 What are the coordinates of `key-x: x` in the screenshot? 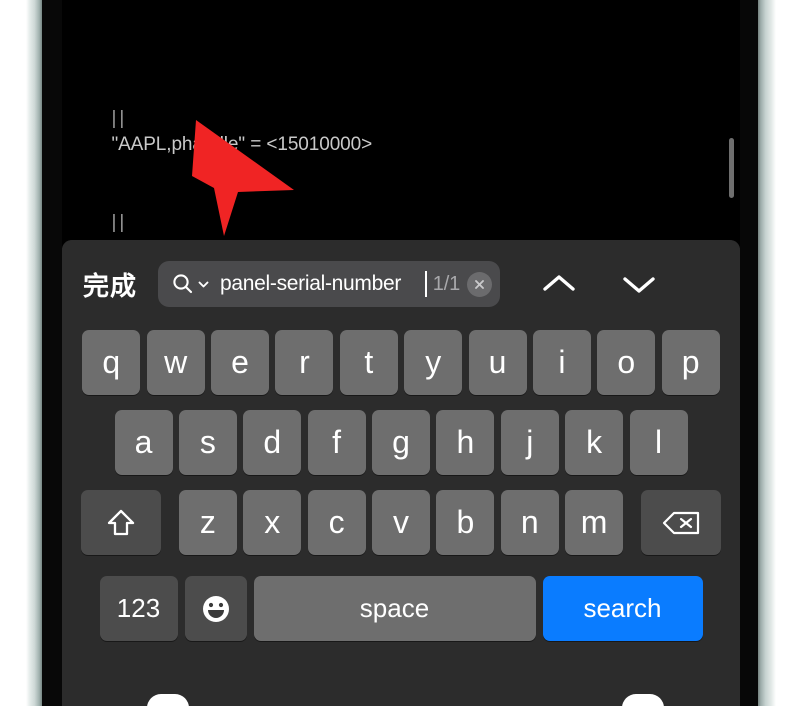 It's located at (272, 522).